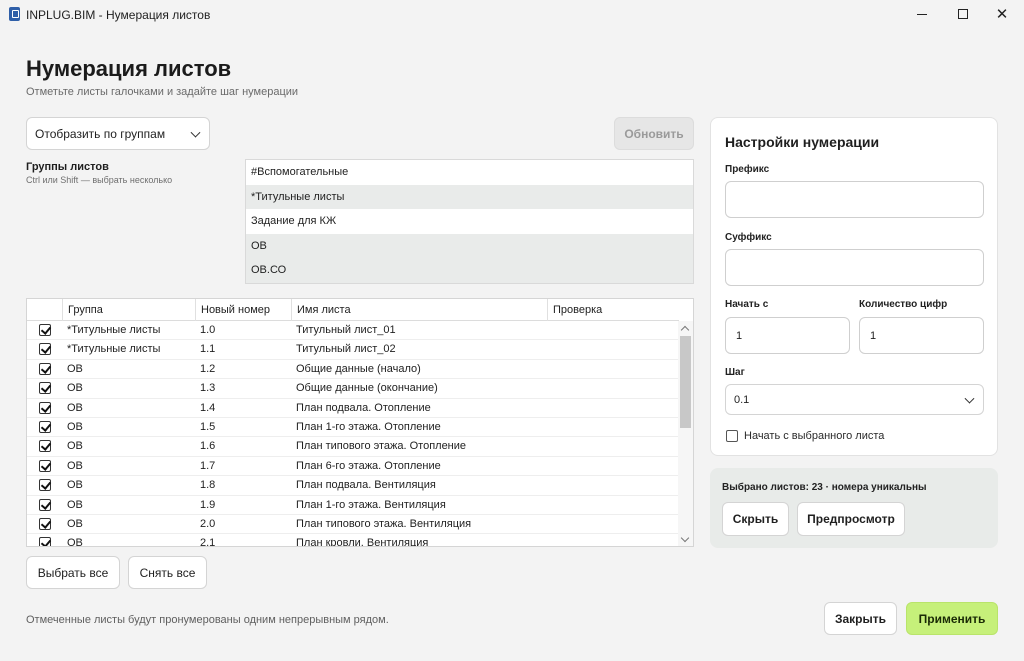  What do you see at coordinates (208, 330) in the screenshot?
I see `row-number: 1.0` at bounding box center [208, 330].